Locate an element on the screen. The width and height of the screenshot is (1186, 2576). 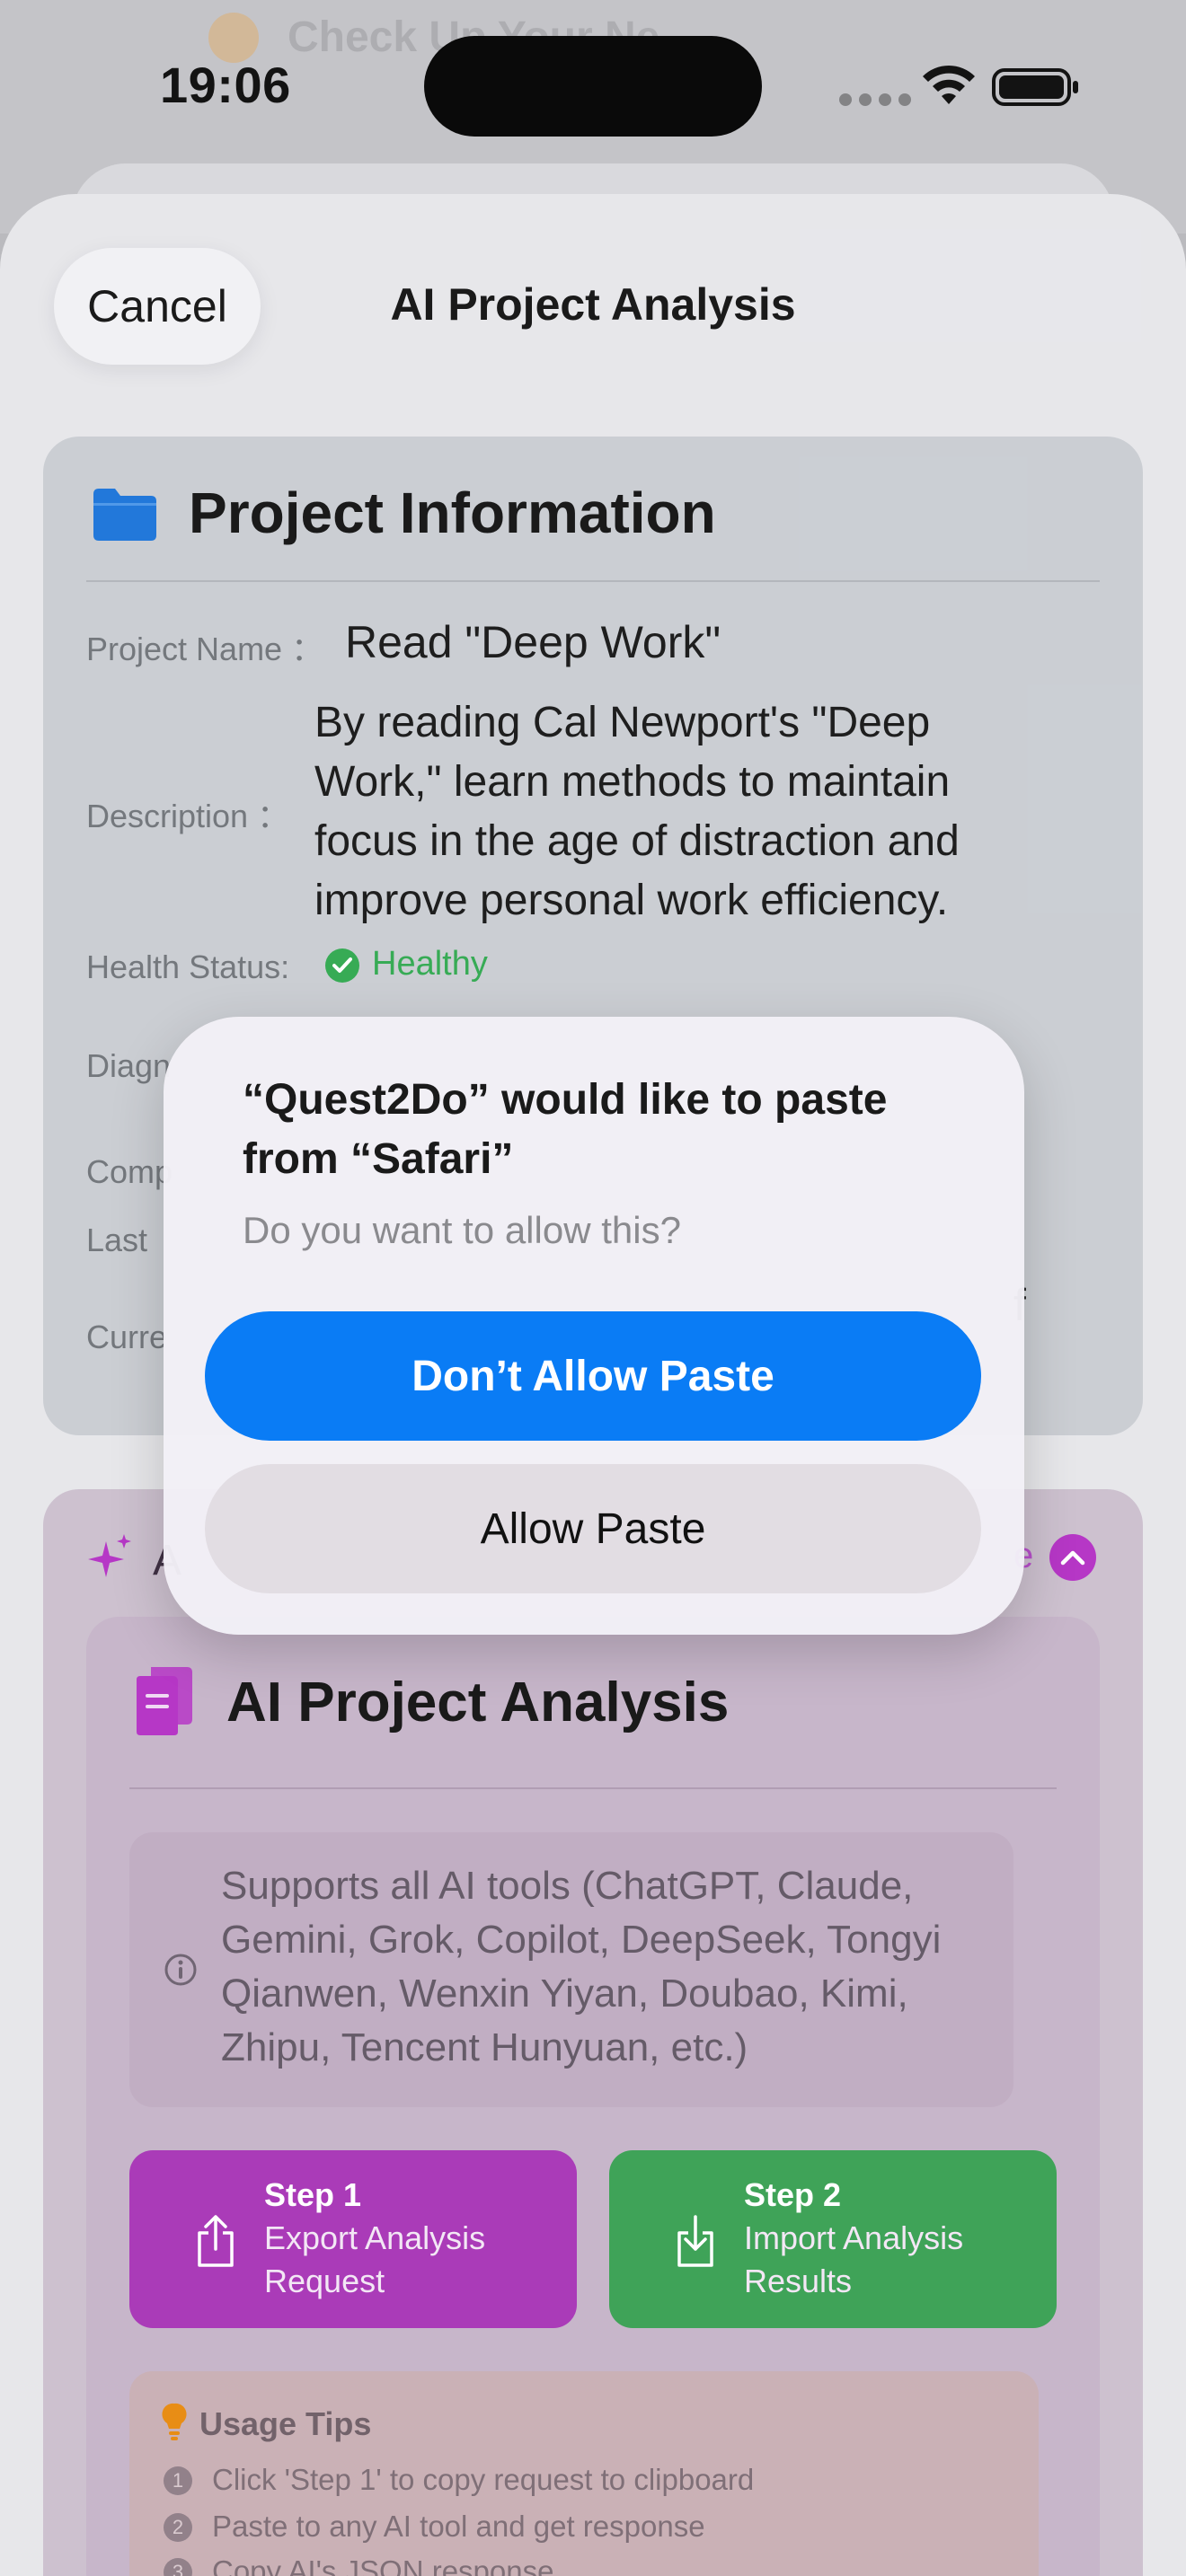
allow-paste-button: Allow Paste is located at coordinates (593, 1528).